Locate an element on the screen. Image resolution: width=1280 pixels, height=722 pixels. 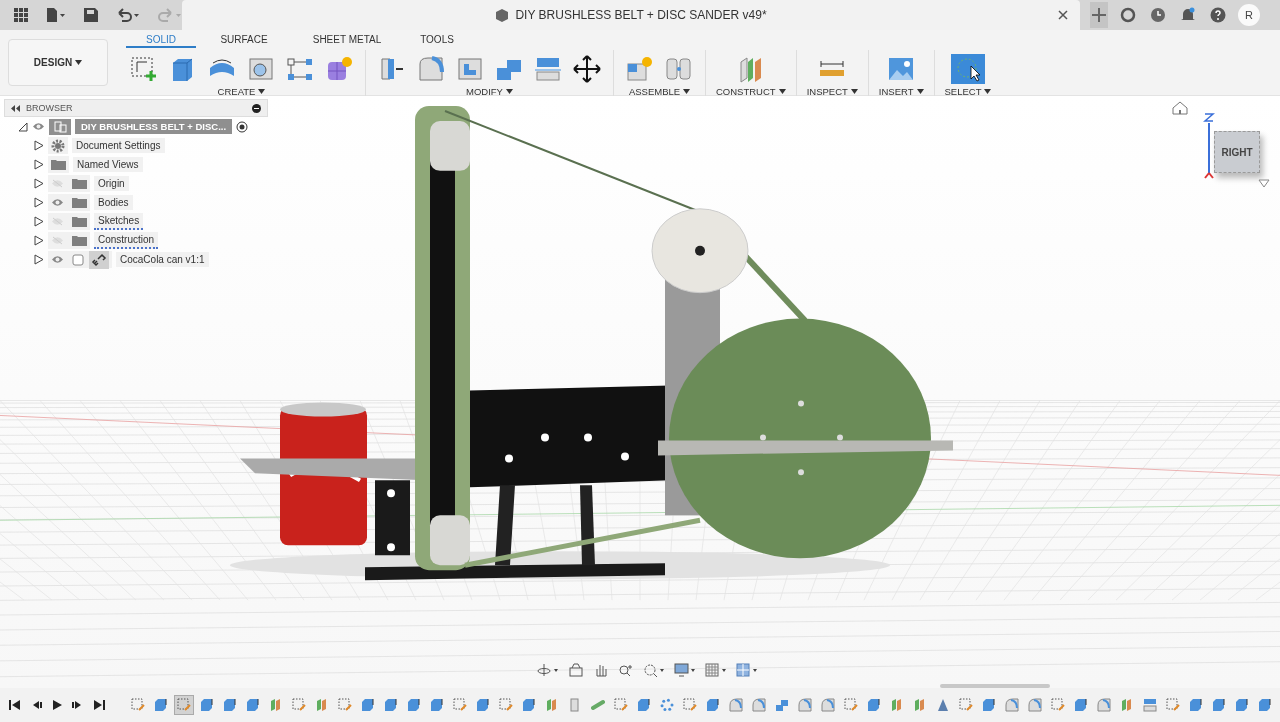
tool-group-menu: CREATE is located at coordinates (241, 91).